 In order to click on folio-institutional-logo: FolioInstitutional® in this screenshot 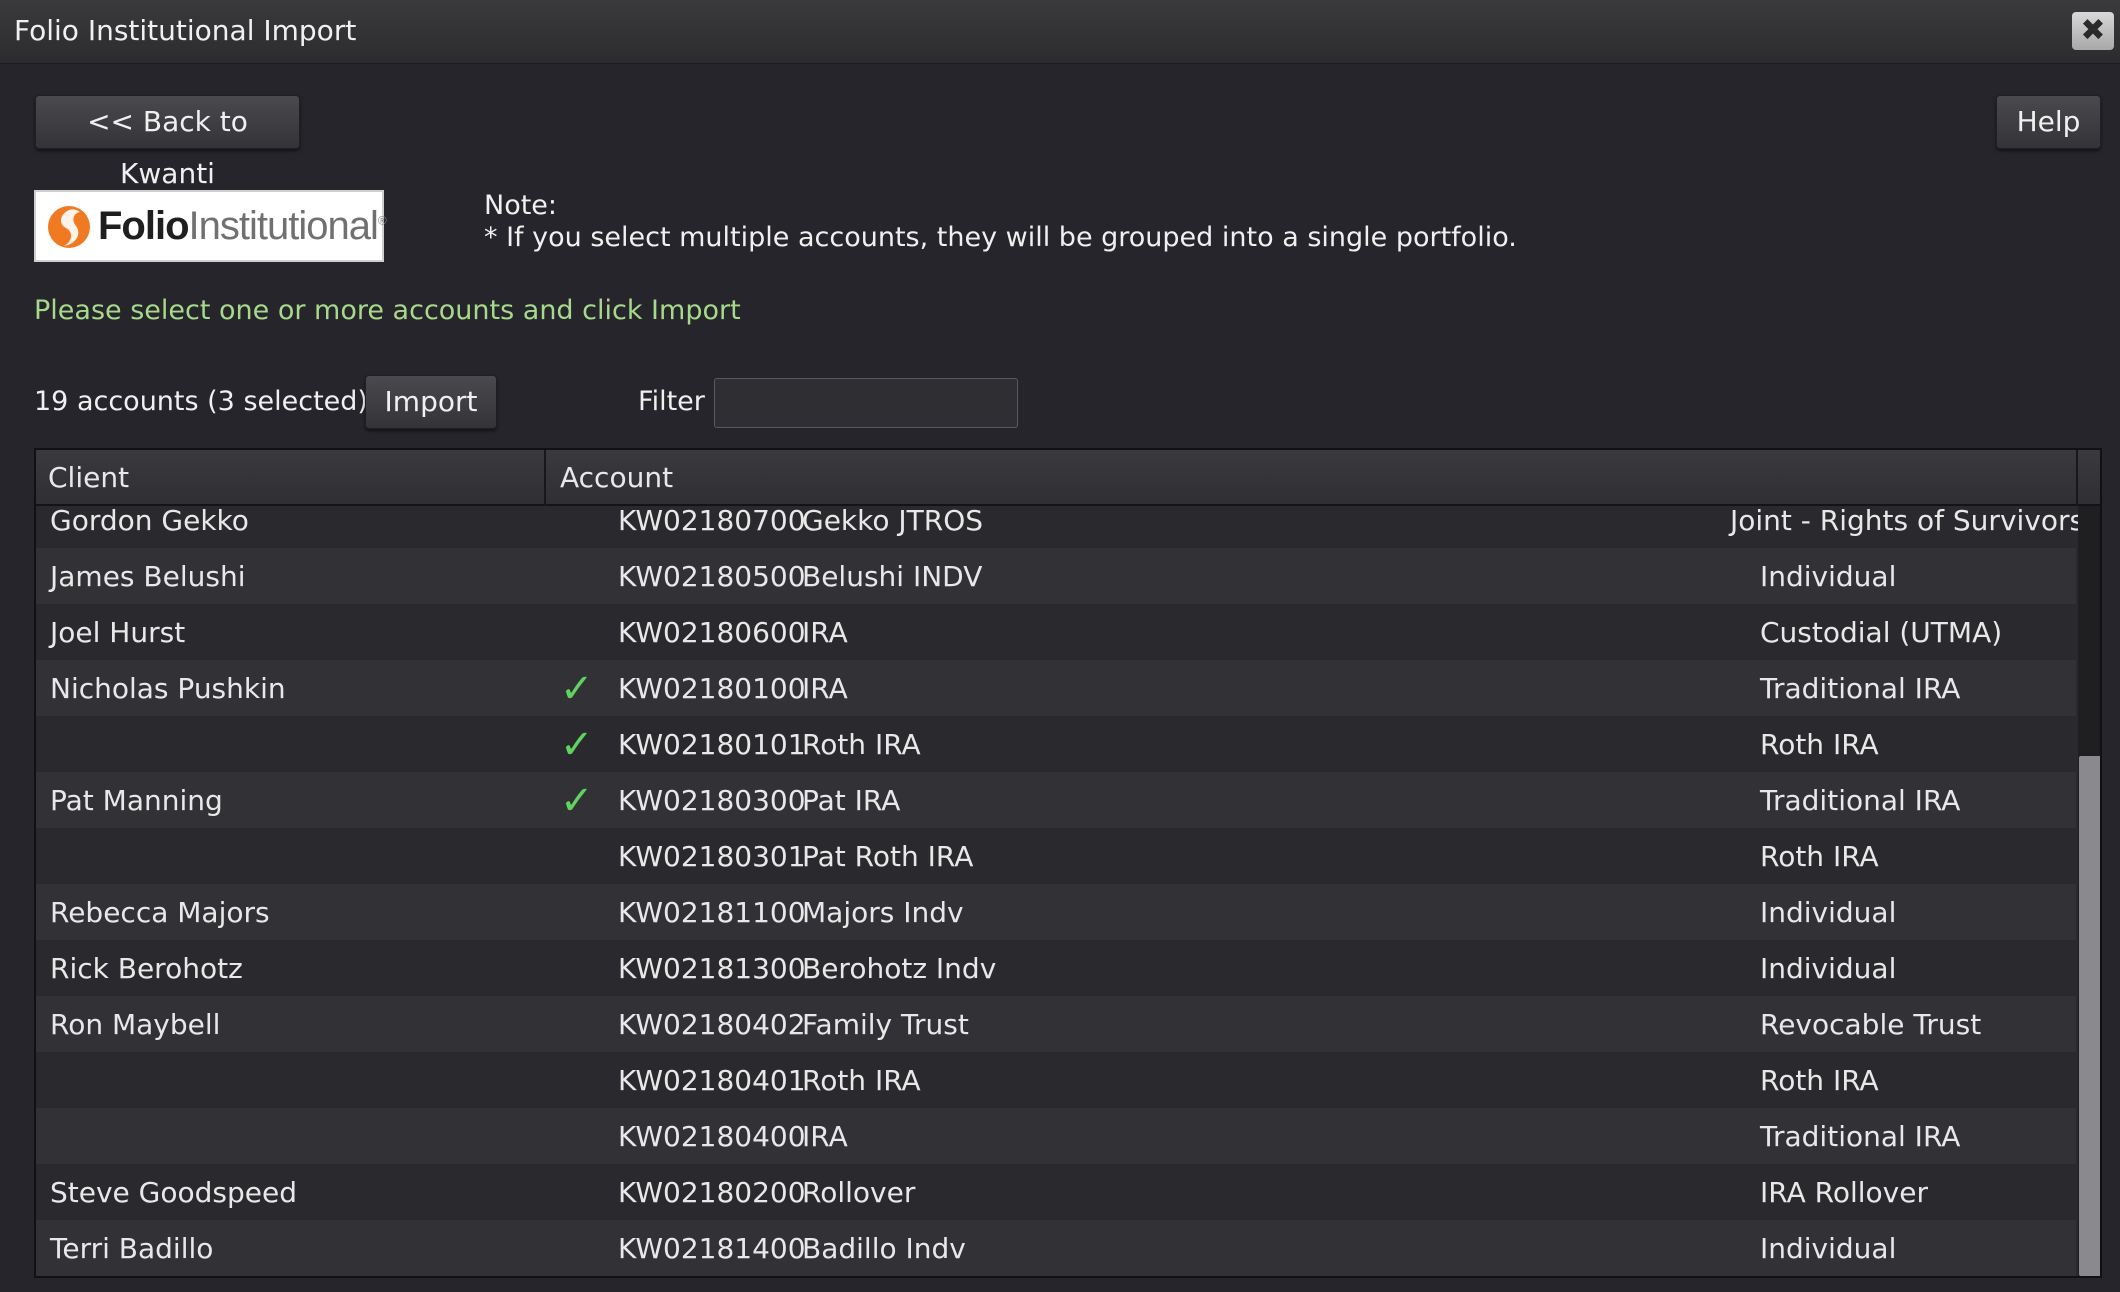, I will do `click(210, 226)`.